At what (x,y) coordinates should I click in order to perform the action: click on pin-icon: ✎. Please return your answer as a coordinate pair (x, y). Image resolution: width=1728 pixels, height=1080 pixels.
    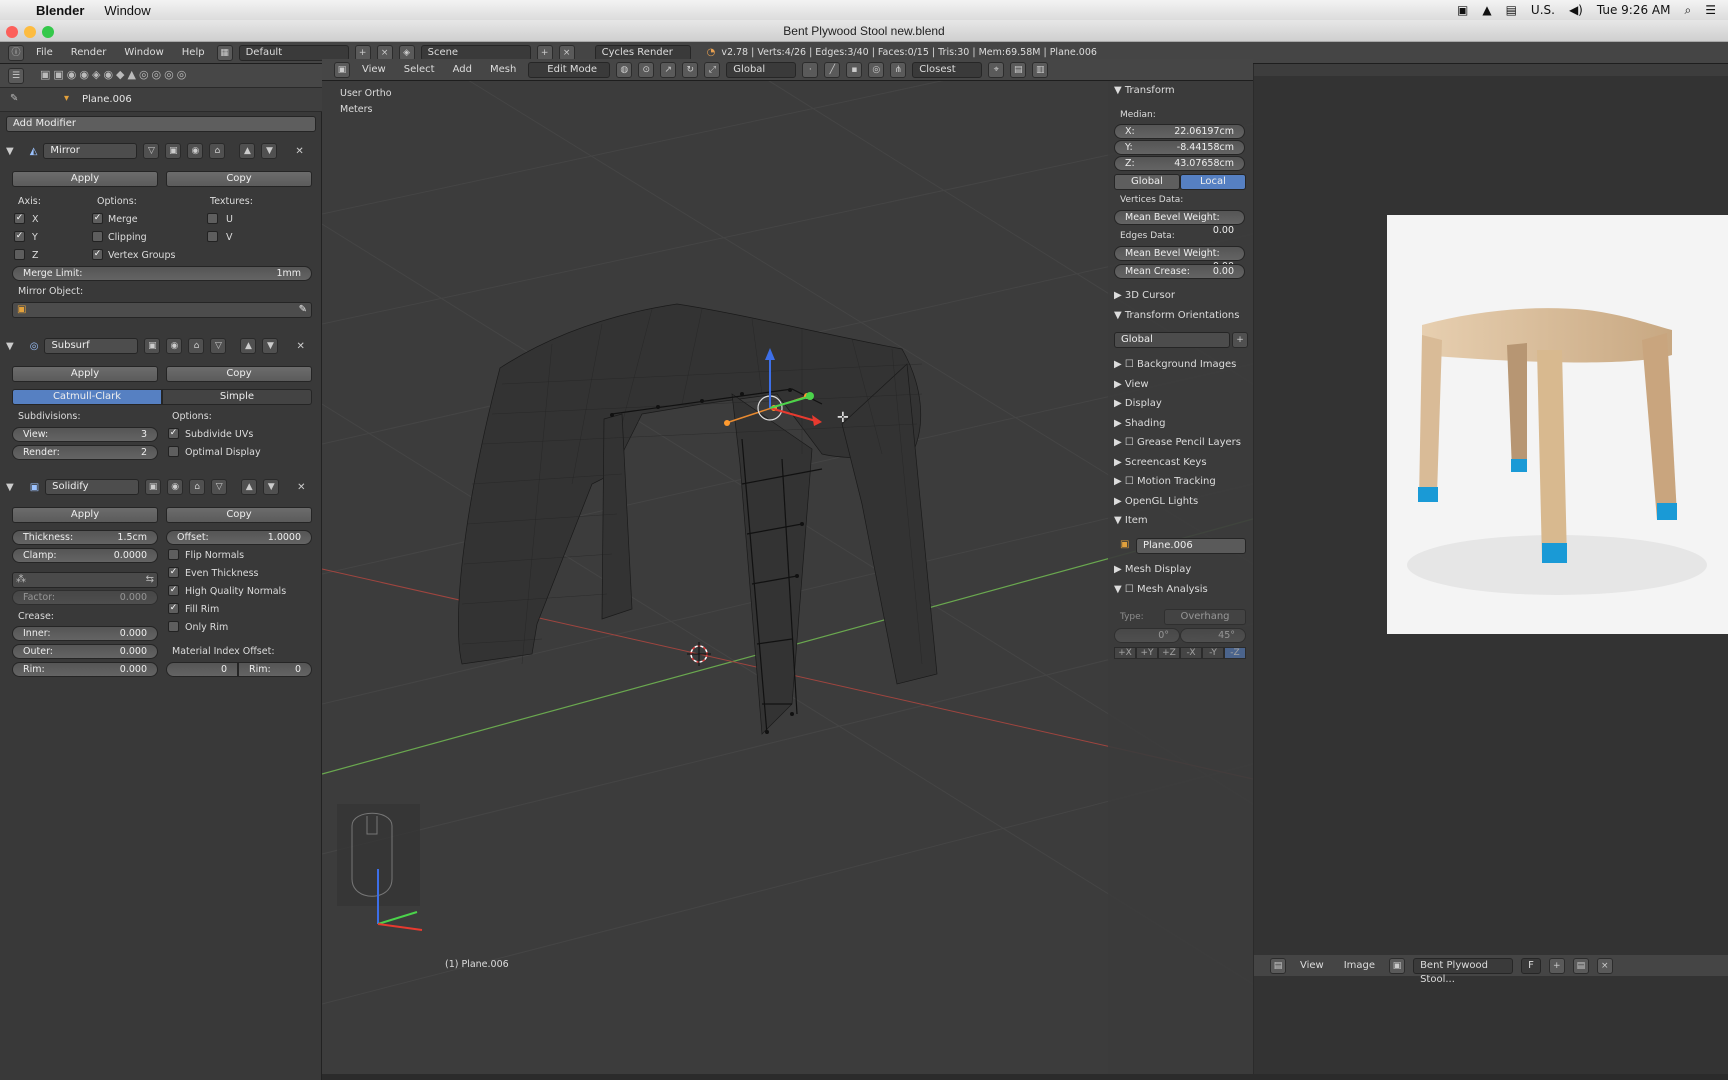
    Looking at the image, I should click on (14, 98).